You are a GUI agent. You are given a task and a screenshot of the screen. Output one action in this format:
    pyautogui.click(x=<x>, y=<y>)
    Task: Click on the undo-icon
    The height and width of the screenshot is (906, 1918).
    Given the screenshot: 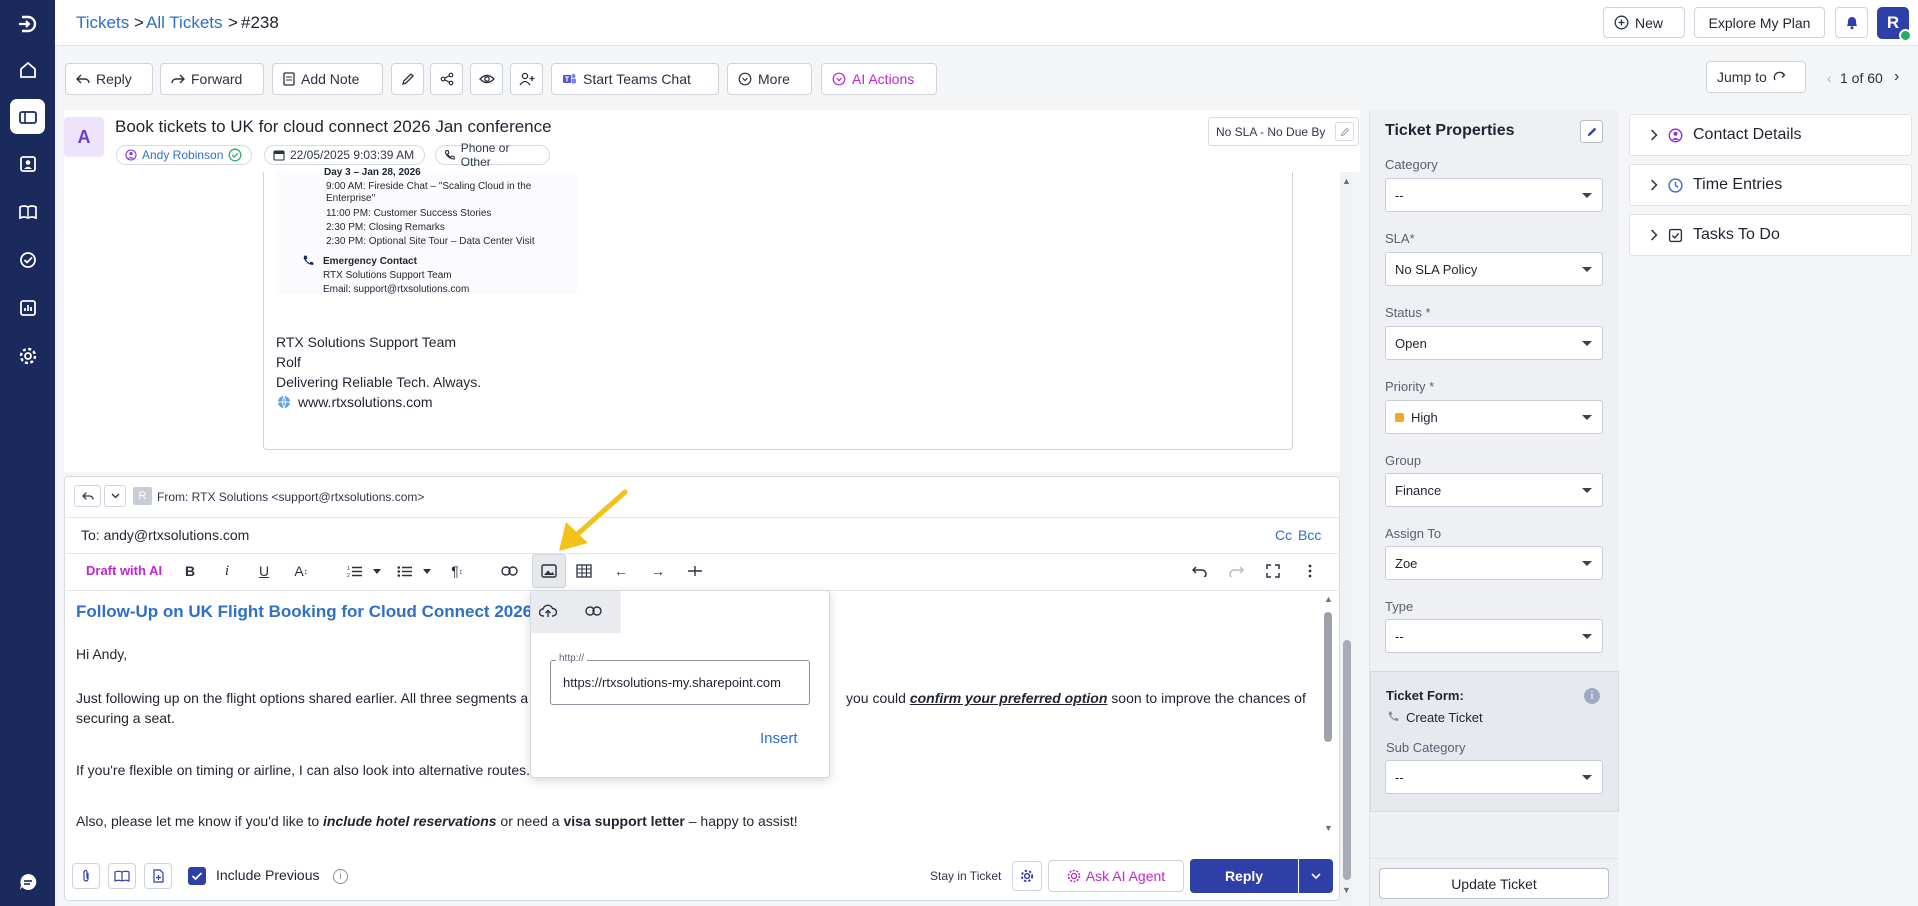 What is the action you would take?
    pyautogui.click(x=1199, y=571)
    